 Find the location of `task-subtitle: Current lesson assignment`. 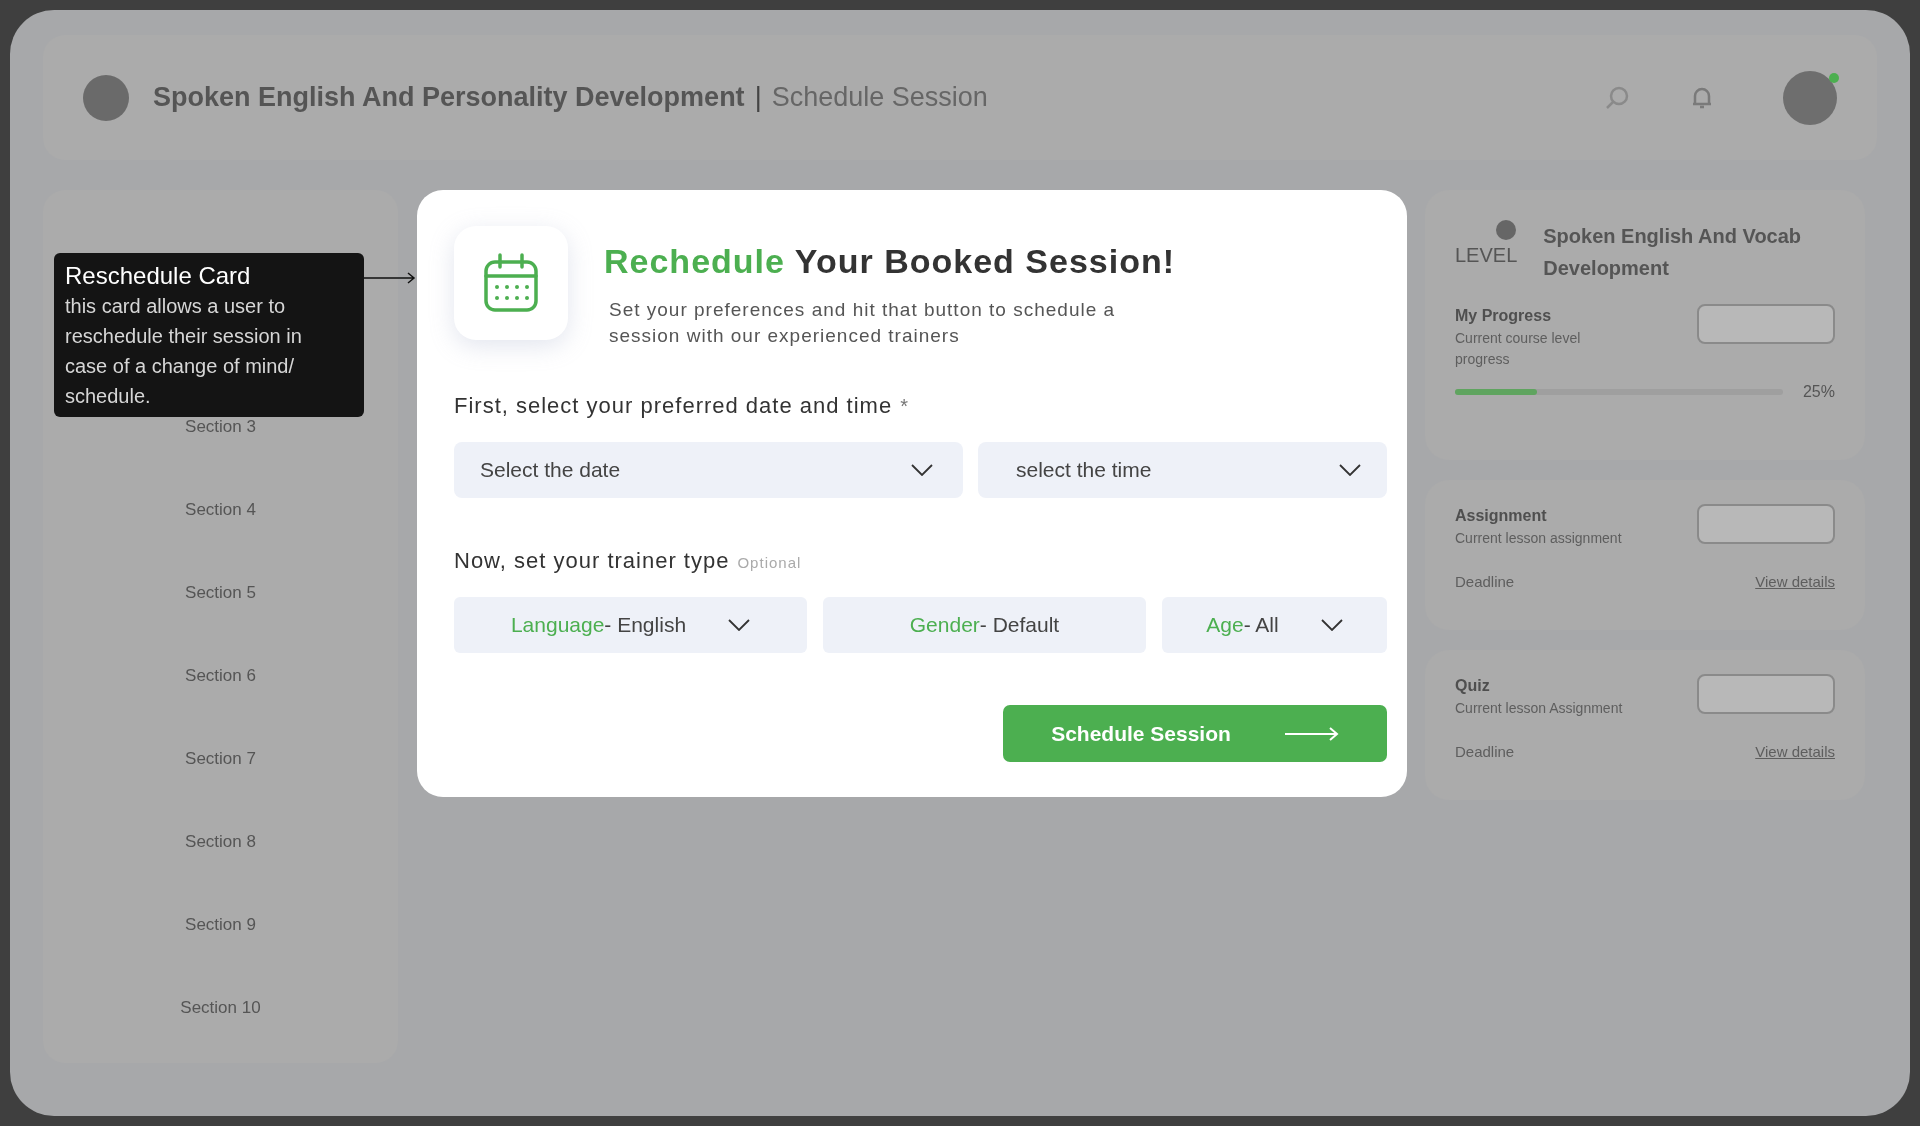

task-subtitle: Current lesson assignment is located at coordinates (1538, 538).